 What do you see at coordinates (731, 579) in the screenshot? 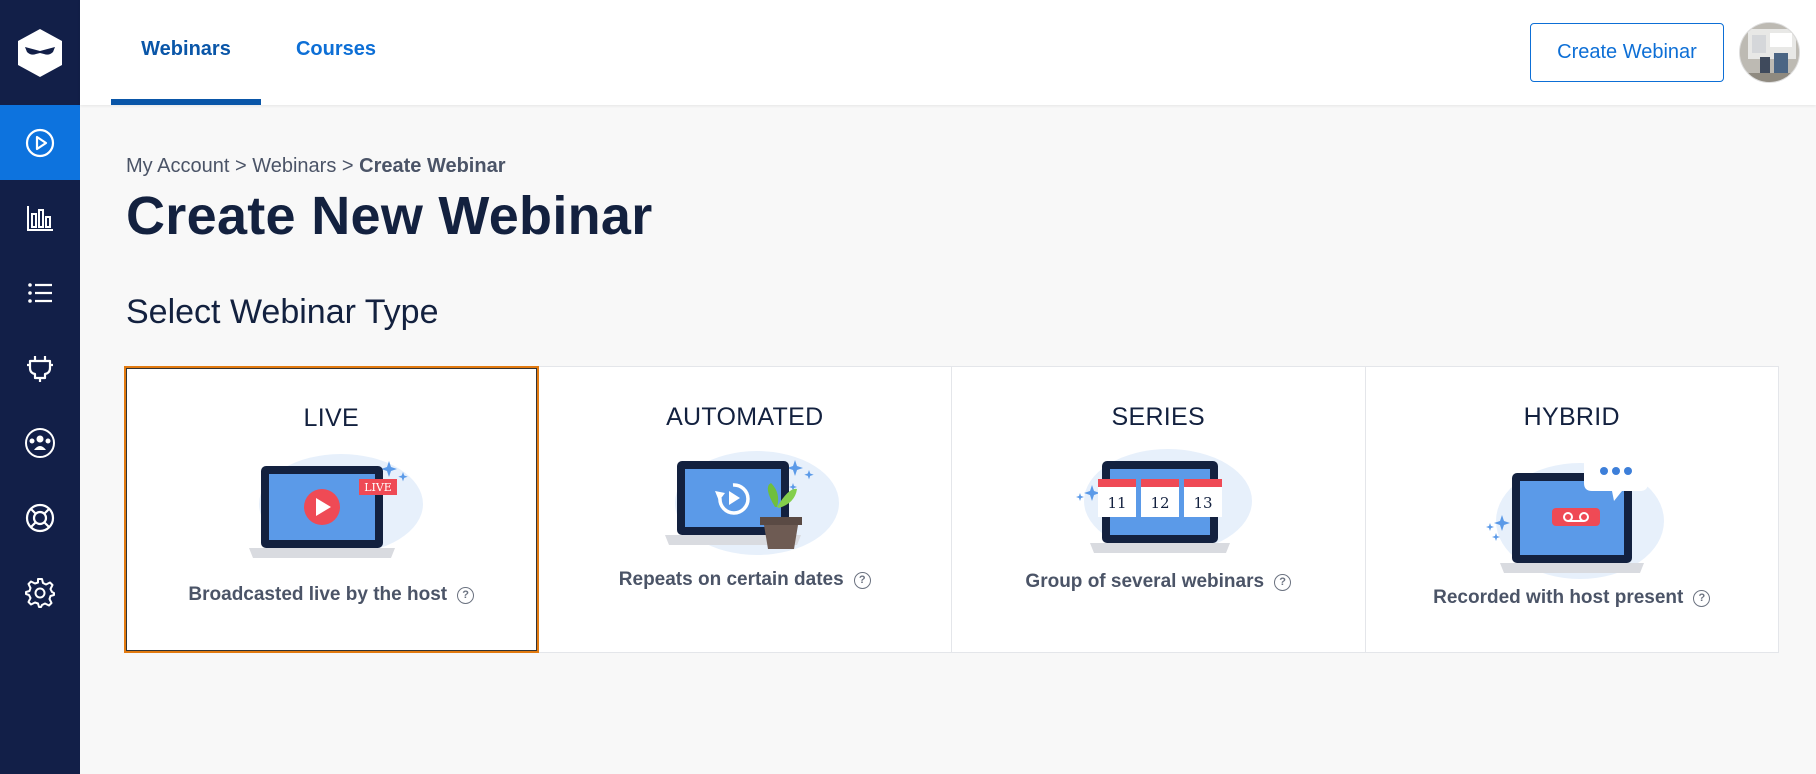
I see `card-description-text: Repeats on certain dates` at bounding box center [731, 579].